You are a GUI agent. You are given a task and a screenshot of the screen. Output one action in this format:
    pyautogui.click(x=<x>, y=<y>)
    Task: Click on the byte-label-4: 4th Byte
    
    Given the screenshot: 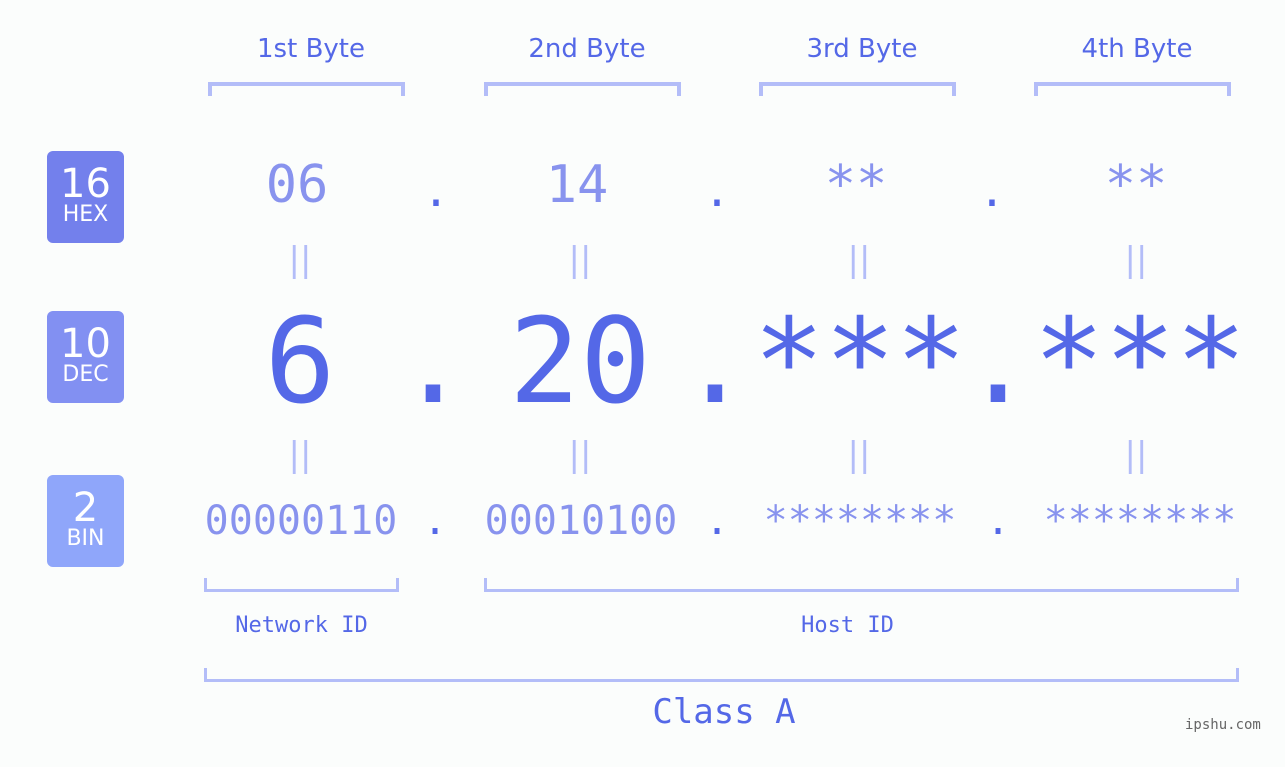 What is the action you would take?
    pyautogui.click(x=1137, y=49)
    